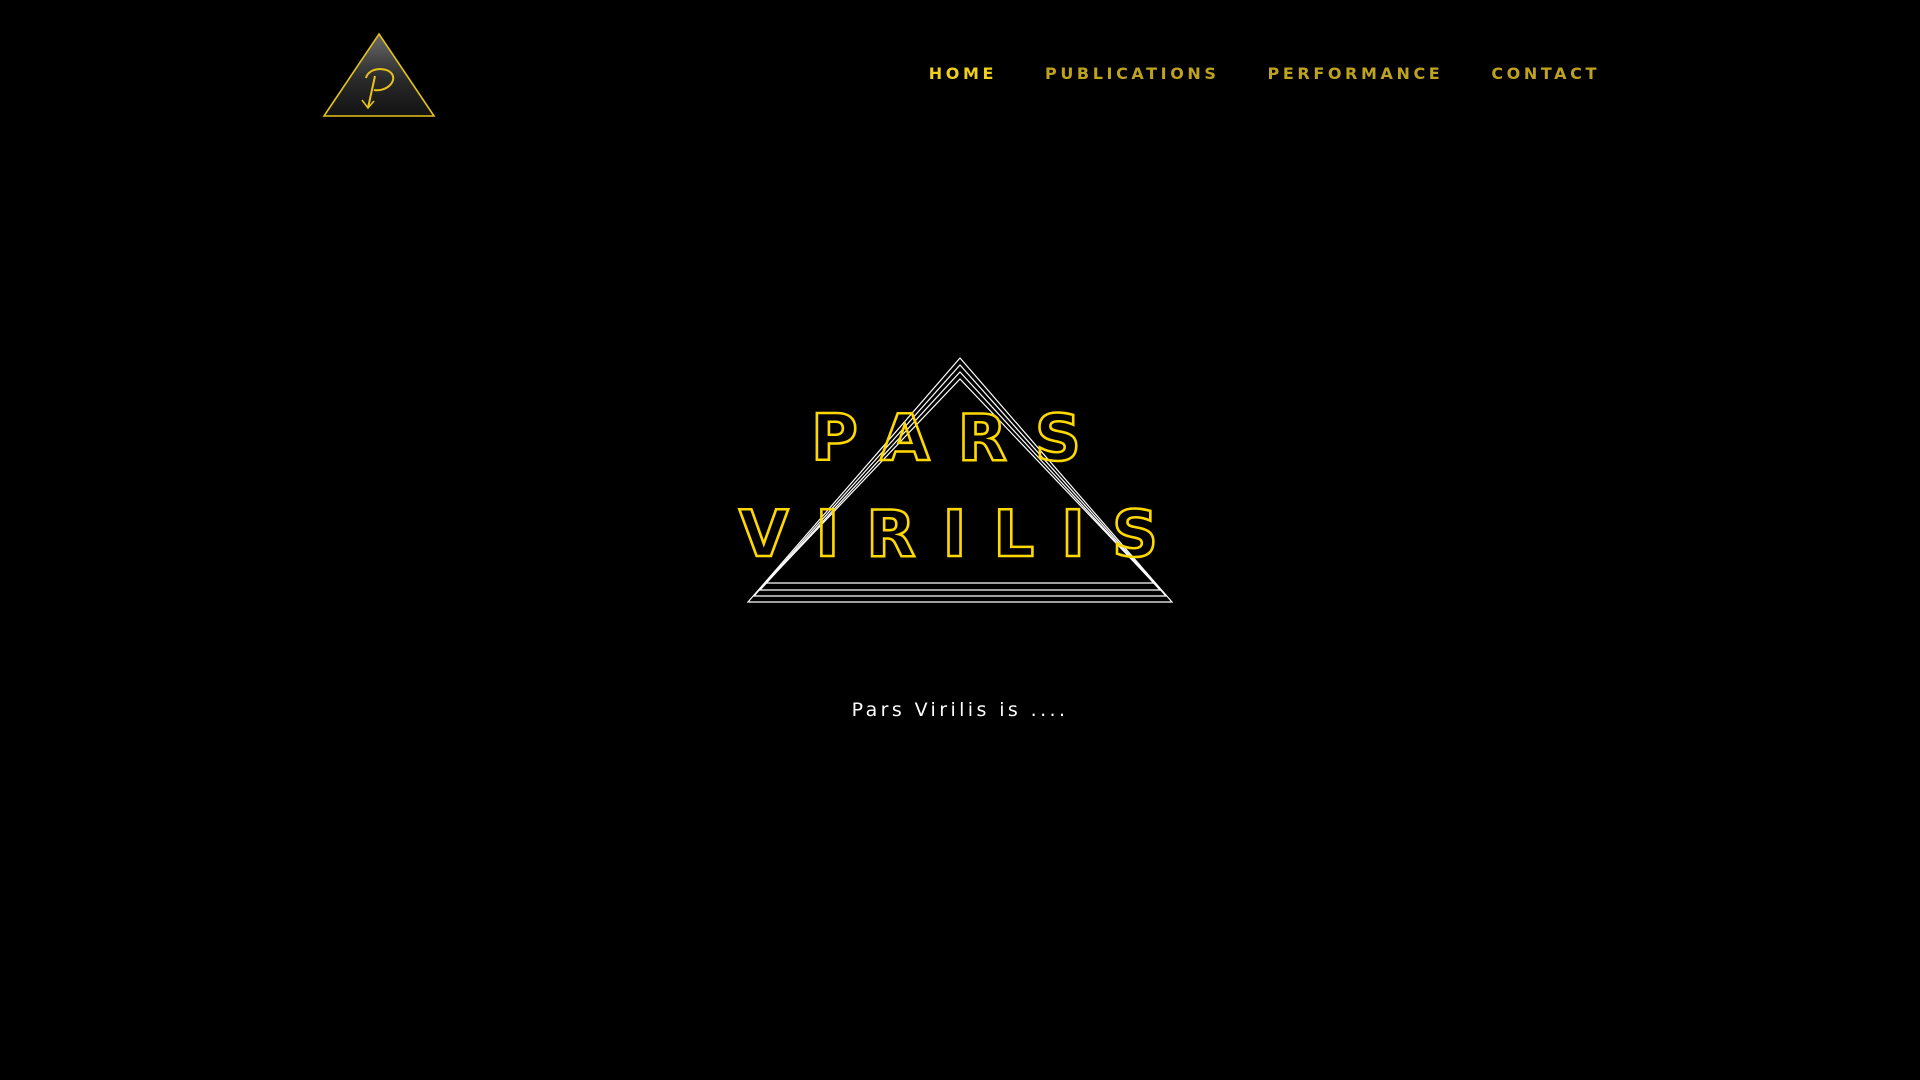 Image resolution: width=1920 pixels, height=1080 pixels. I want to click on home-logo-link, so click(379, 75).